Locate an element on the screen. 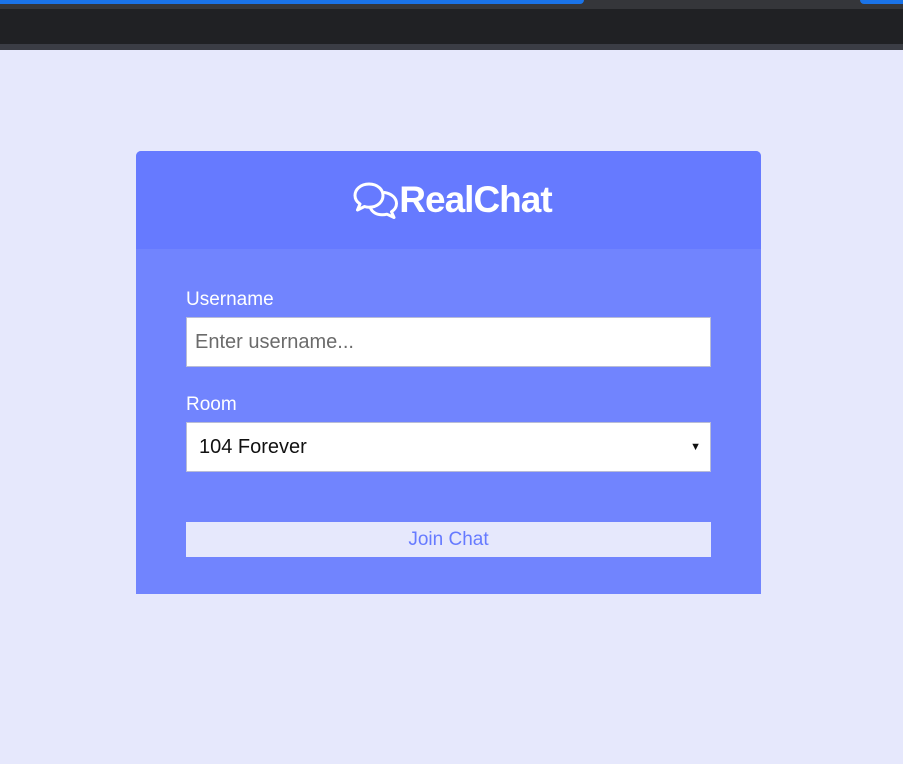 This screenshot has width=903, height=764. card-header: RealChat is located at coordinates (448, 200).